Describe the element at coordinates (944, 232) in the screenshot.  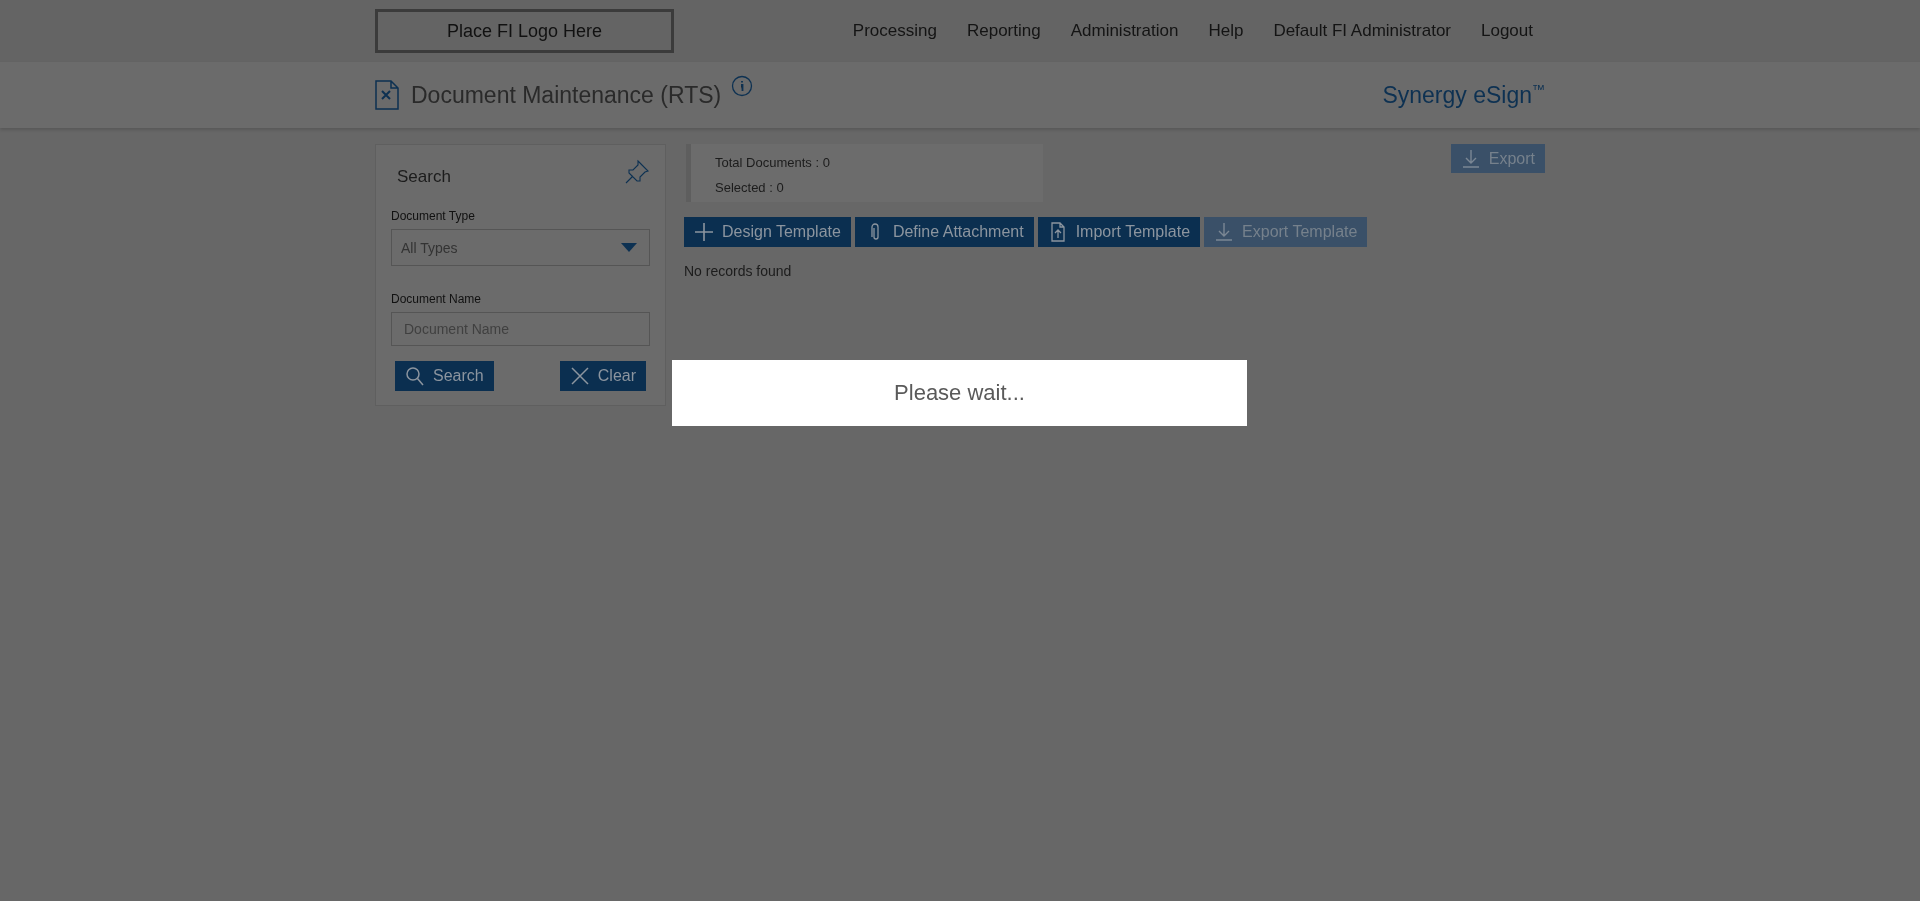
I see `toolbar-button: Define Attachment` at that location.